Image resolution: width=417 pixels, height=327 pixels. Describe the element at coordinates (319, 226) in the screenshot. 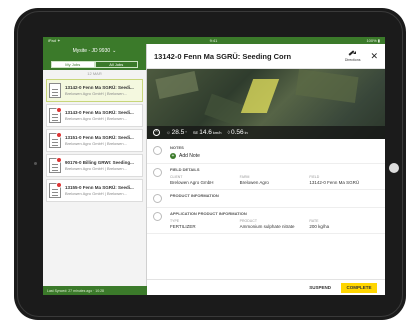

I see `rate-value: 200 kg/ha` at that location.